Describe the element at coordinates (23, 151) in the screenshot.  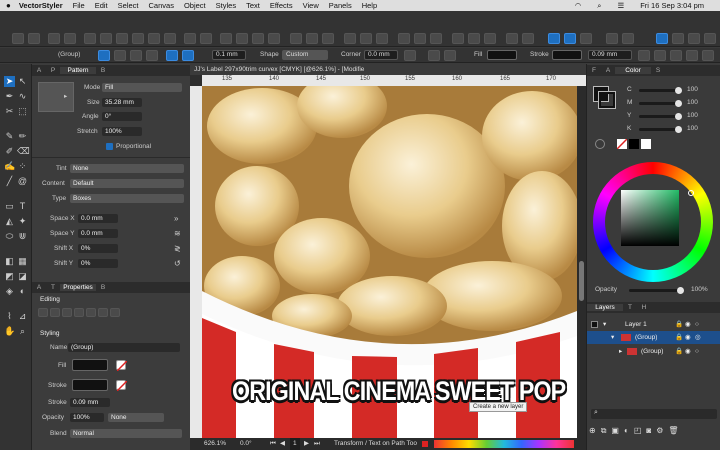
I see `eraser-tool-icon: ⌫` at that location.